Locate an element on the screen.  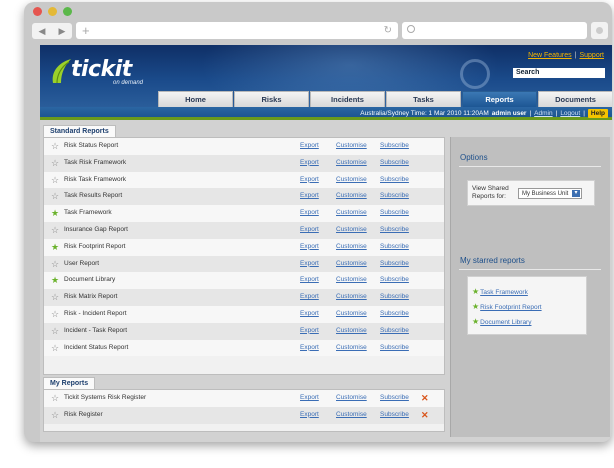
report-name: User Report is located at coordinates (81, 263).